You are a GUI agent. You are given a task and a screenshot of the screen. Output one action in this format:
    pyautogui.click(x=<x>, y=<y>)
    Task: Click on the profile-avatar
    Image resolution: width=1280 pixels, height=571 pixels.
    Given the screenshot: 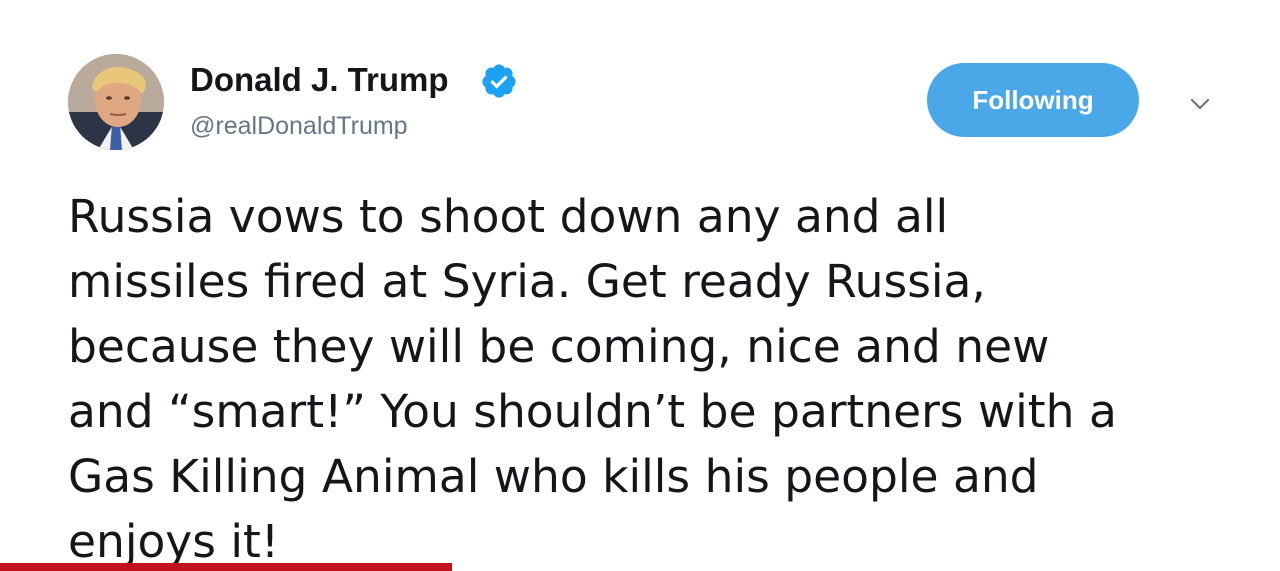 What is the action you would take?
    pyautogui.click(x=116, y=102)
    